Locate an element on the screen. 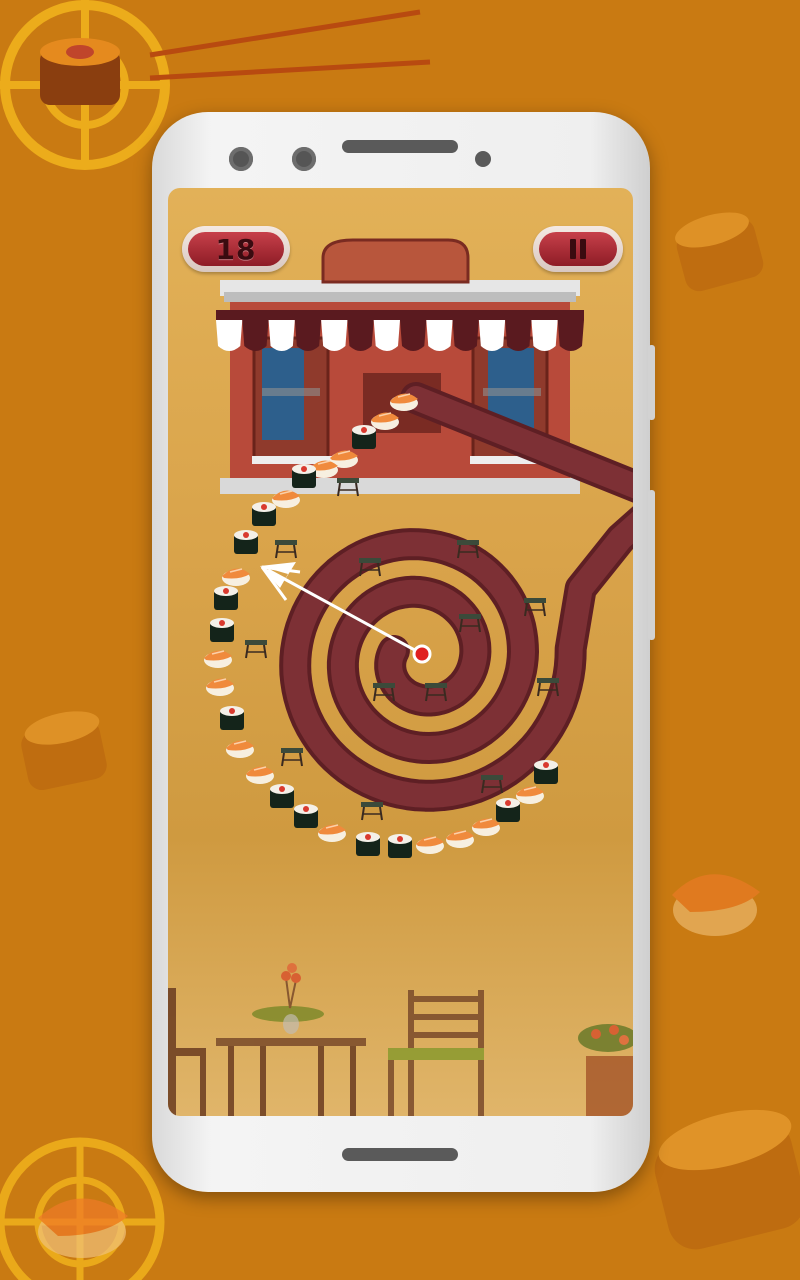 This screenshot has height=1280, width=800. score-button: 18 is located at coordinates (236, 249).